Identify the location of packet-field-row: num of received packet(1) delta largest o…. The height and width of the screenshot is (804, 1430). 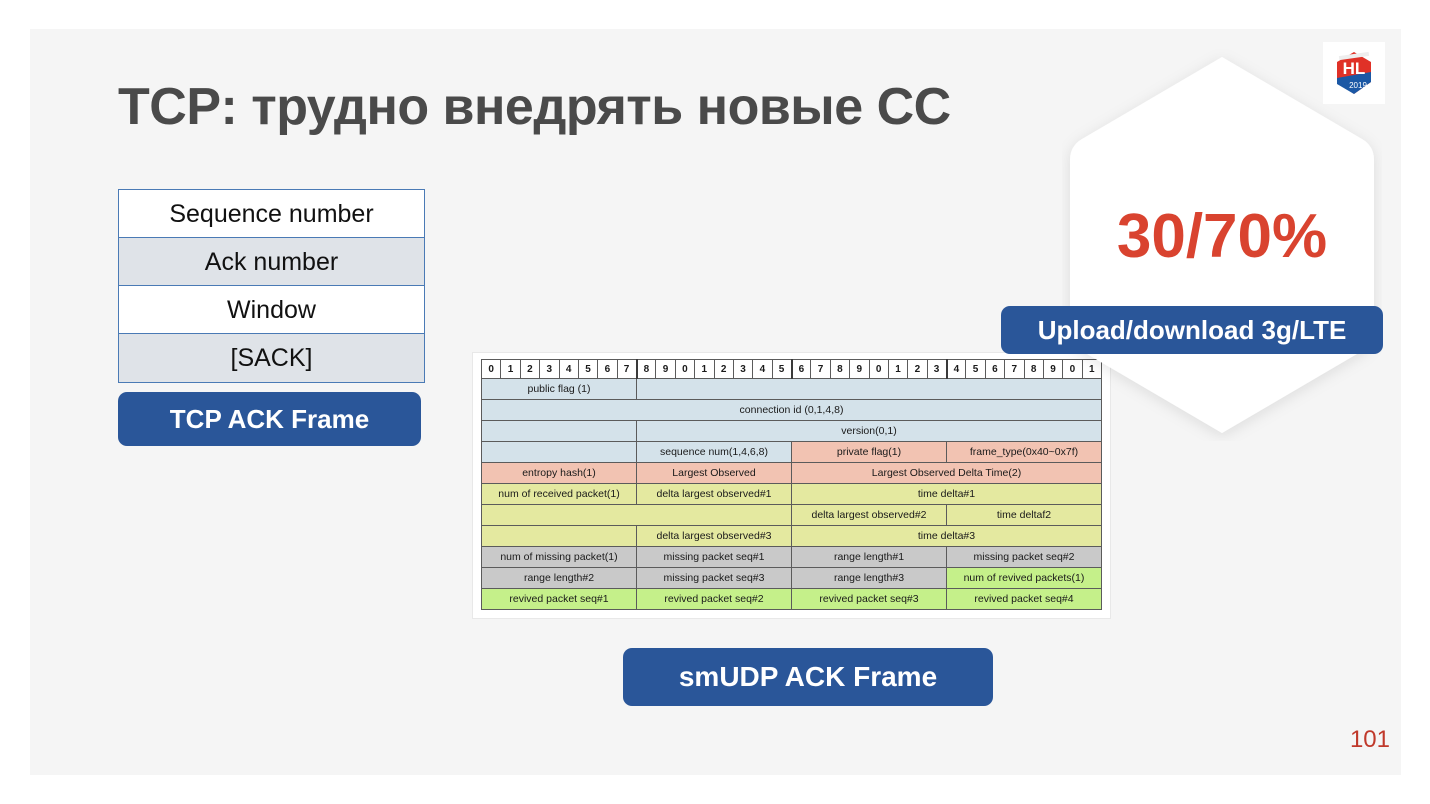
(791, 494).